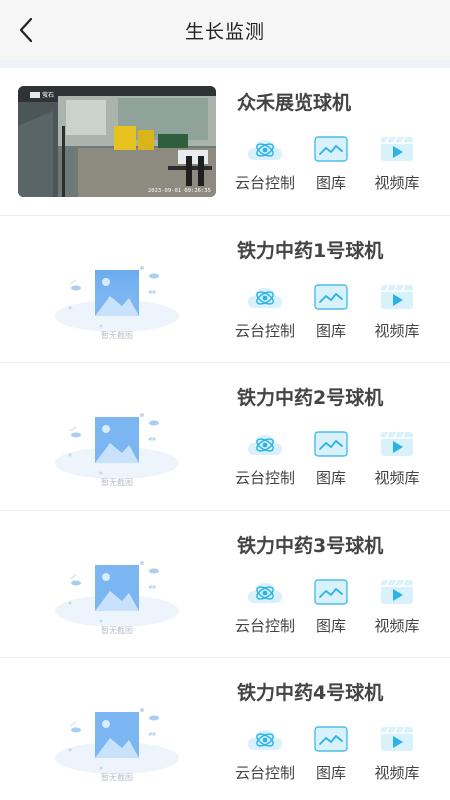  What do you see at coordinates (310, 545) in the screenshot?
I see `camera-name: 铁力中药3号球机` at bounding box center [310, 545].